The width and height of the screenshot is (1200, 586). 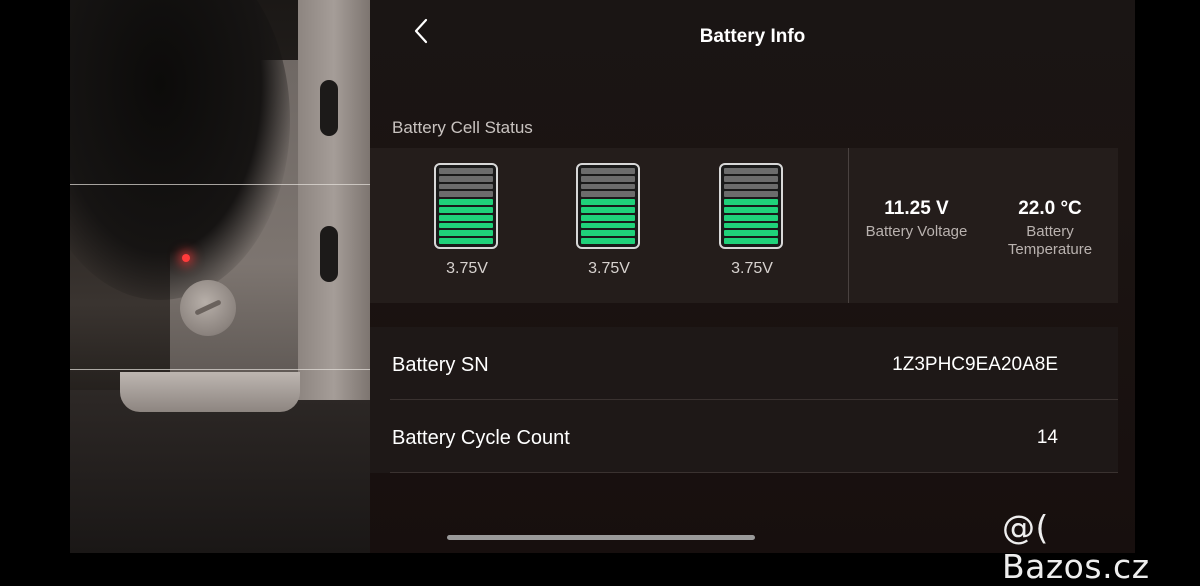 I want to click on battery-sn-value: 1Z3PHC9EA20A8E, so click(x=975, y=364).